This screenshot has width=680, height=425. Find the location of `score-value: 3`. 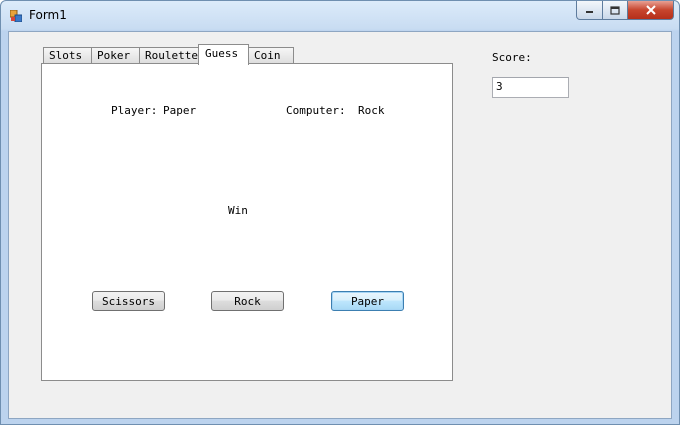

score-value: 3 is located at coordinates (499, 86).